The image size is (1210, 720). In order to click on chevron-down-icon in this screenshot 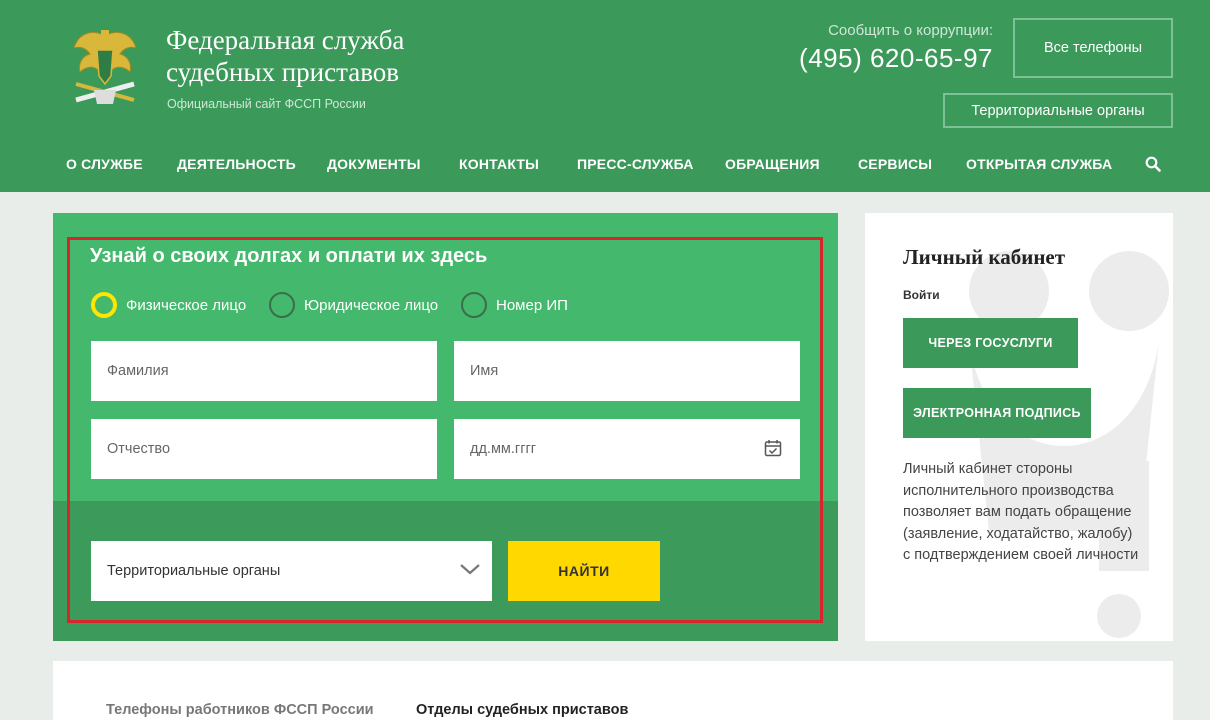, I will do `click(470, 569)`.